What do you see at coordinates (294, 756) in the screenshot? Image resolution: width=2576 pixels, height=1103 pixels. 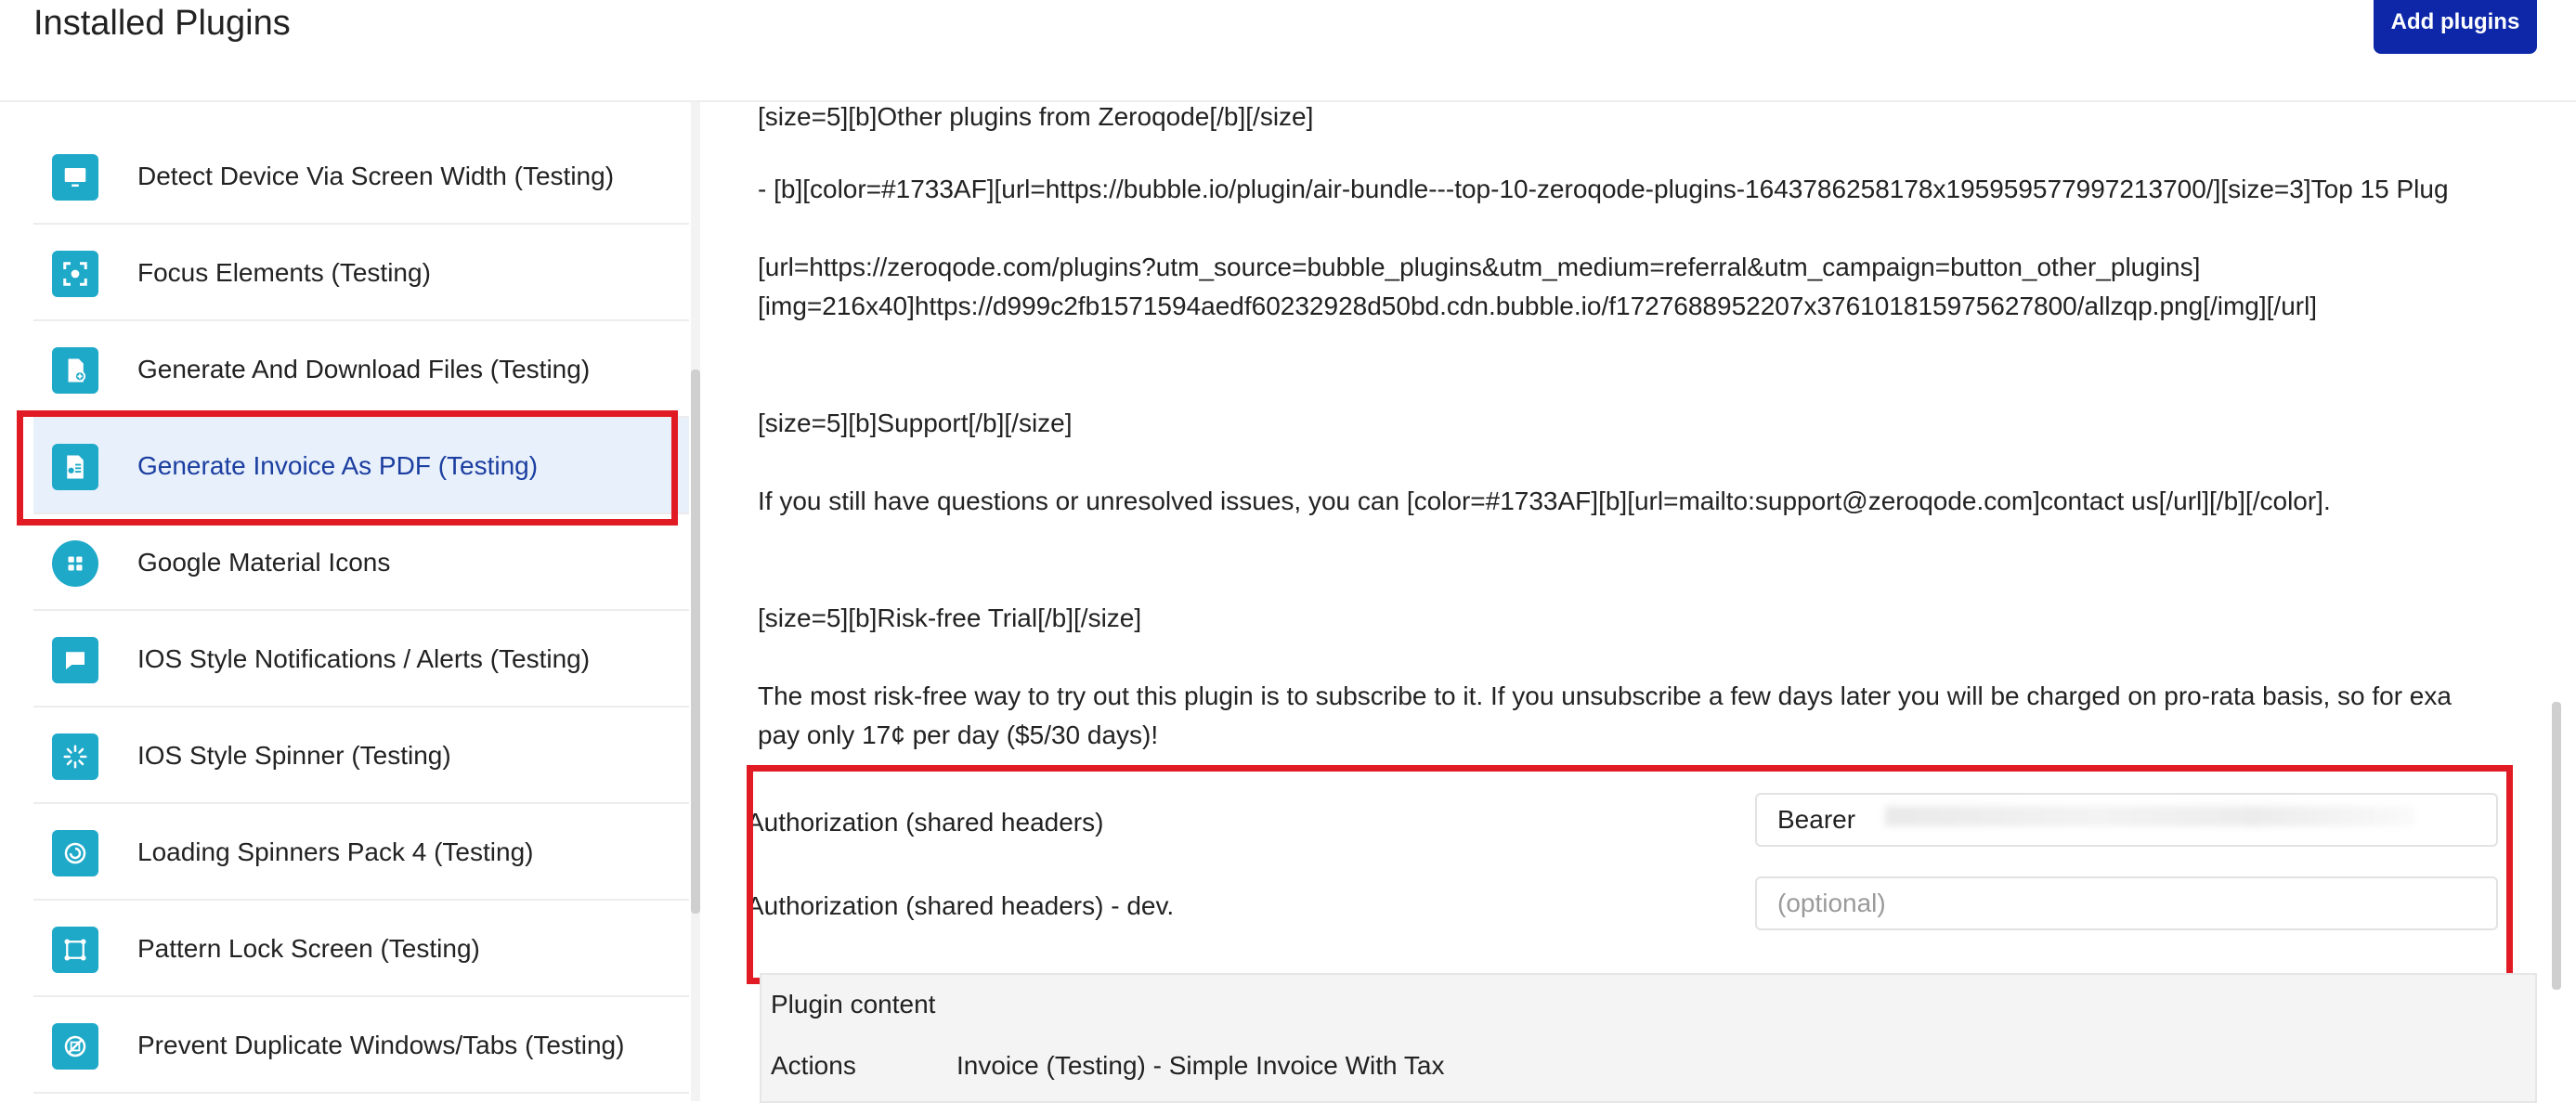 I see `sidebar-item-label: IOS Style Spinner (Testing)` at bounding box center [294, 756].